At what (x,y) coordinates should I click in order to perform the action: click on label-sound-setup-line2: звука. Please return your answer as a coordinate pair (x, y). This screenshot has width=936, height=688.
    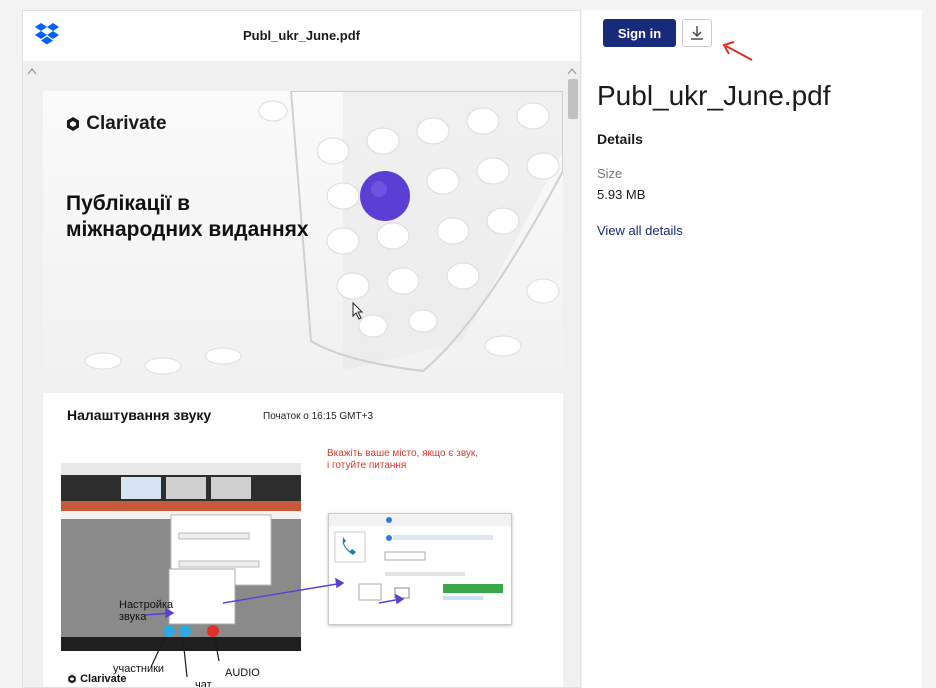
    Looking at the image, I should click on (133, 617).